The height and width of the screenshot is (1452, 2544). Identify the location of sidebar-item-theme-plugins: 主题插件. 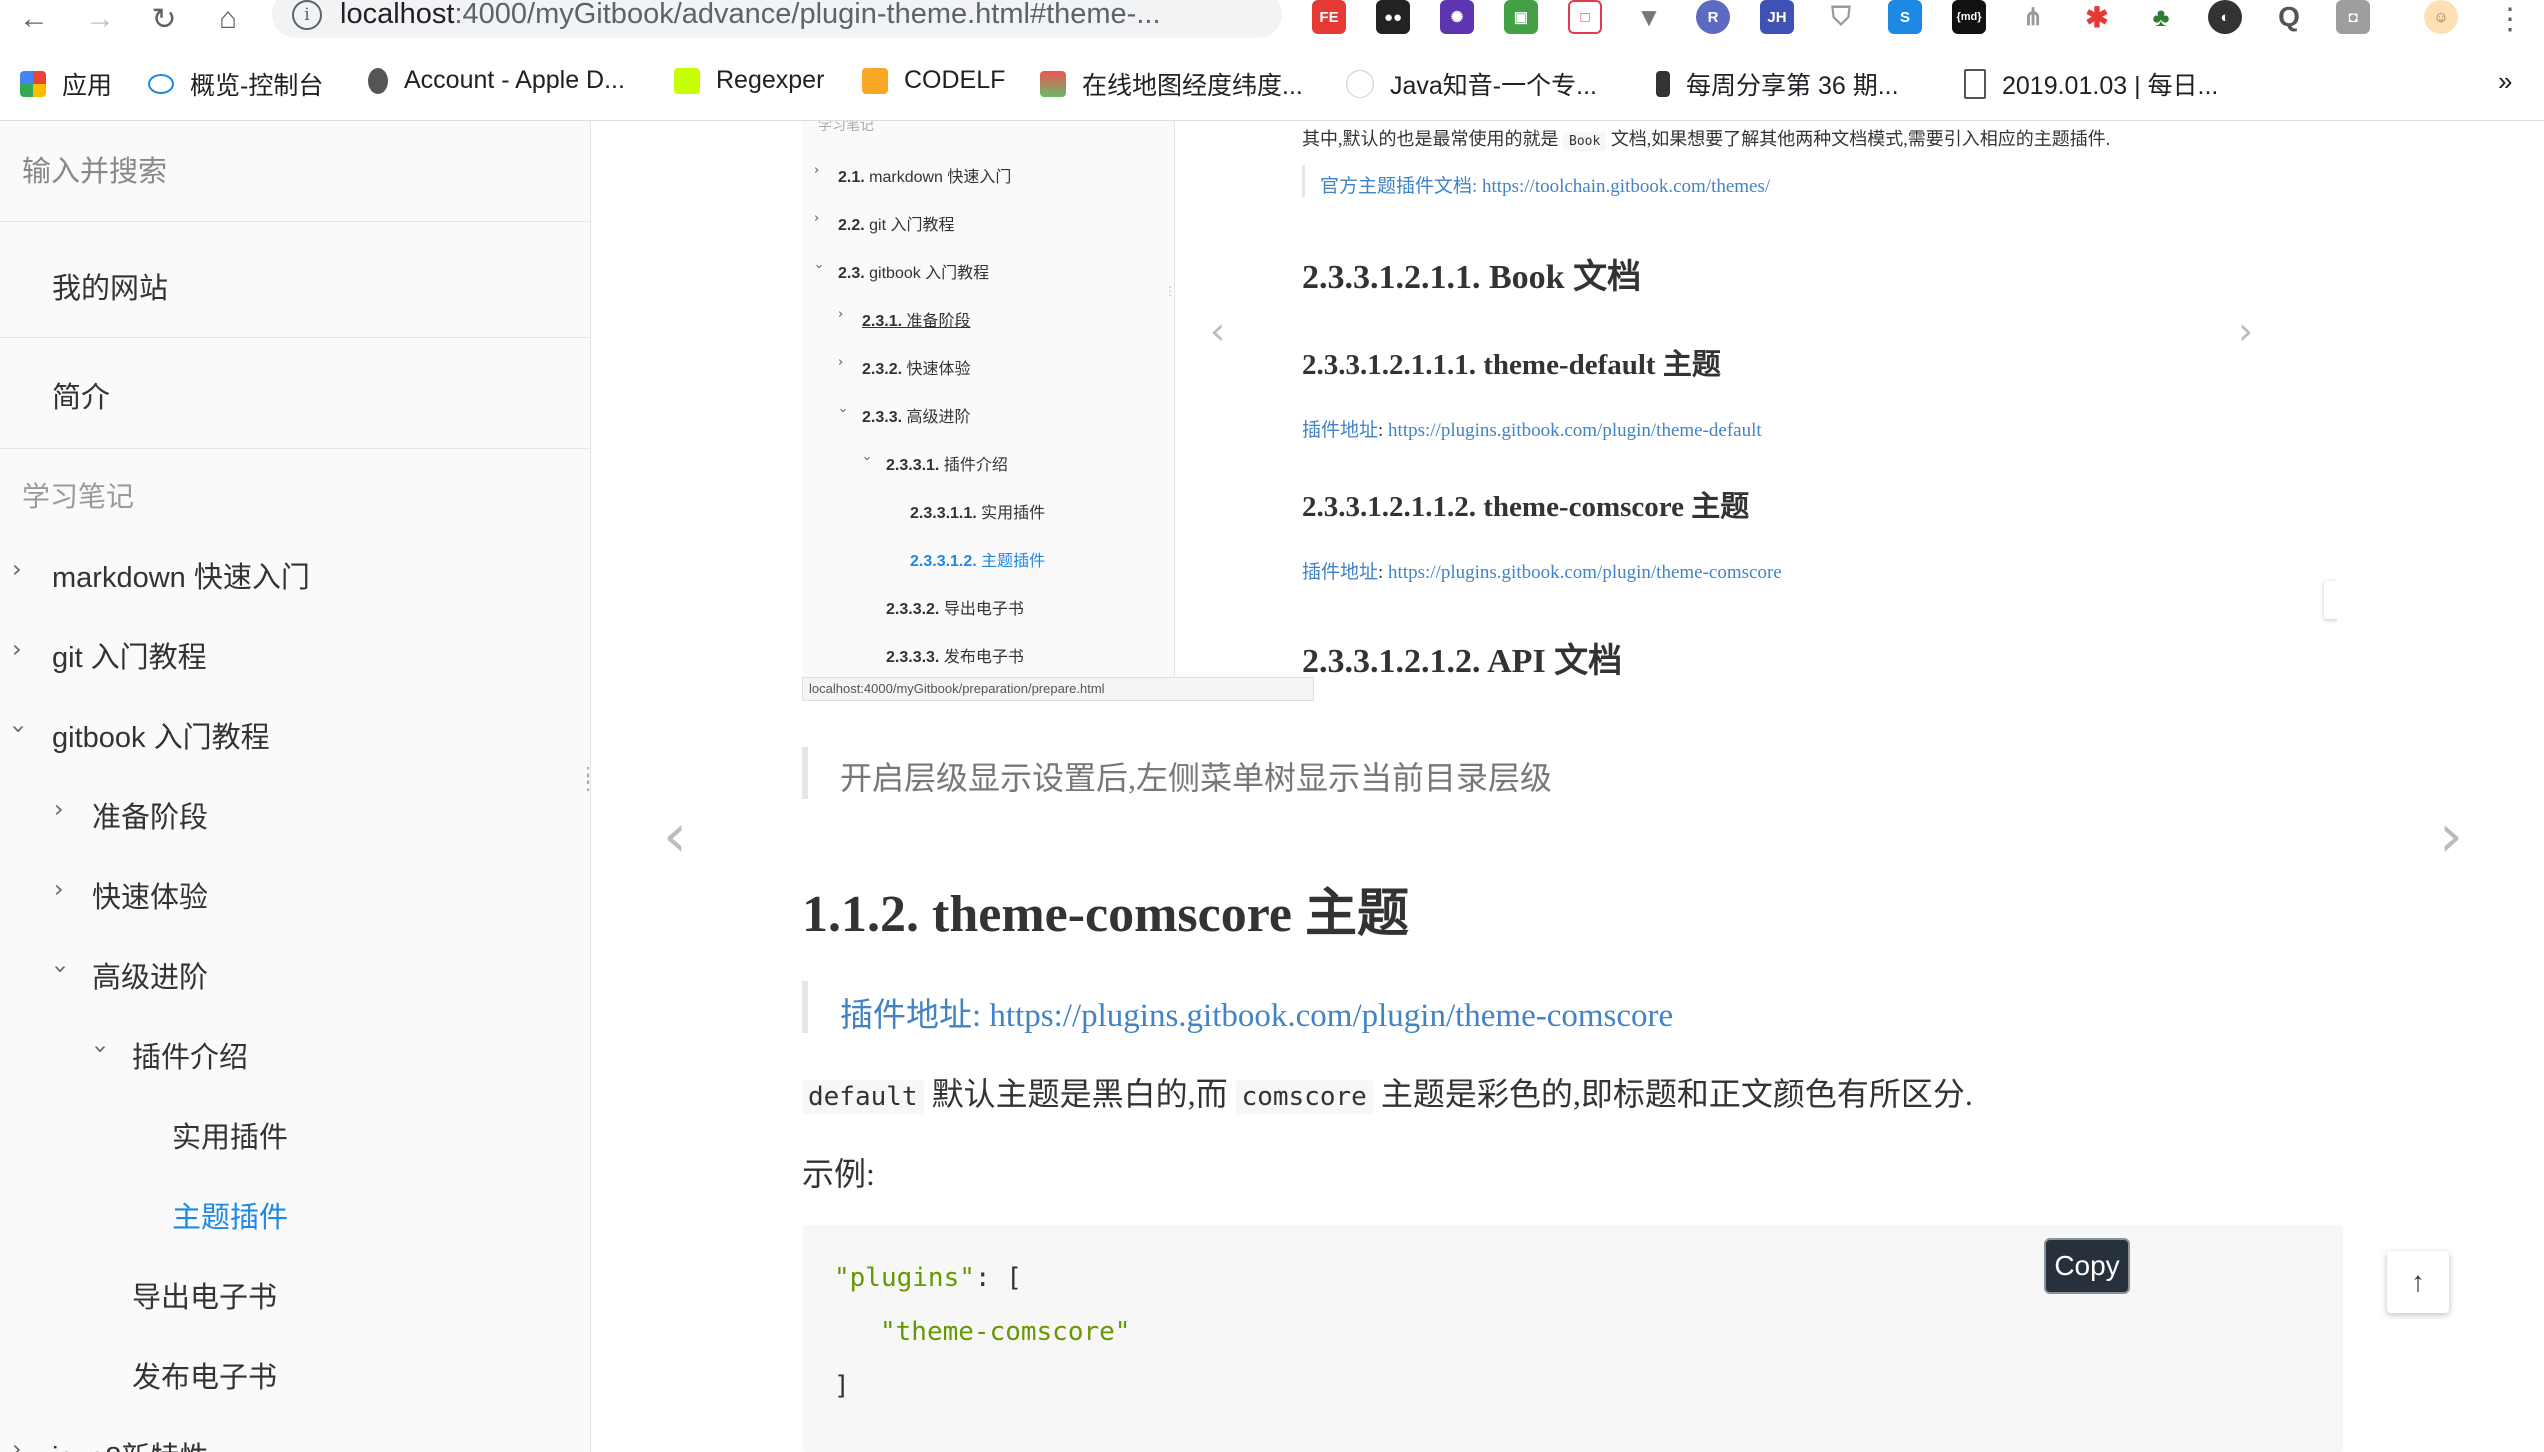
(230, 1215).